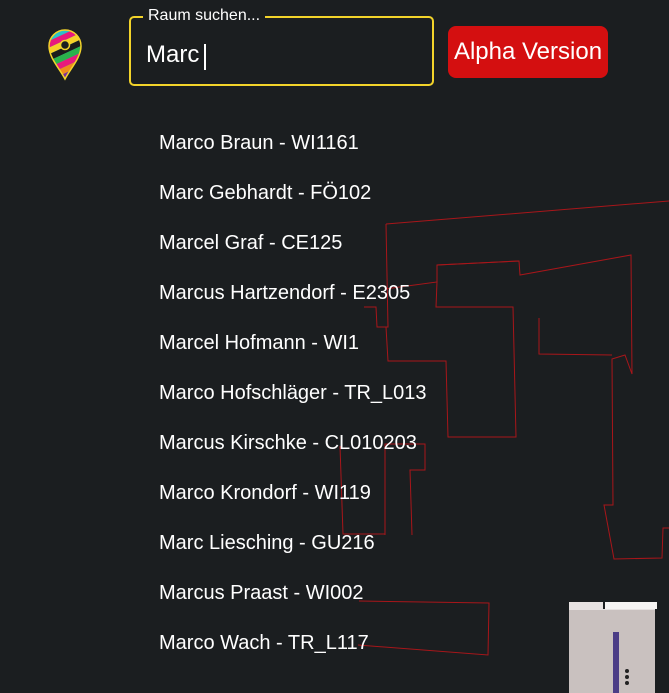  I want to click on app-logo, so click(65, 55).